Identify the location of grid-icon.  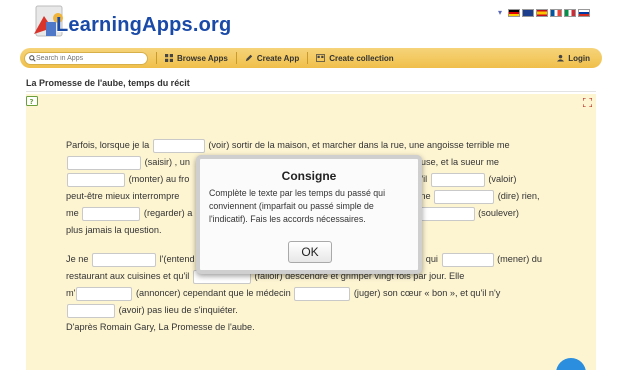
(169, 58).